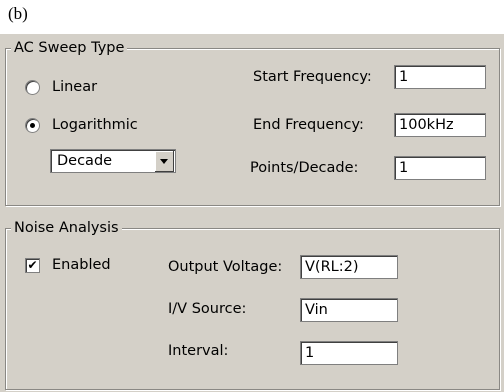  What do you see at coordinates (85, 161) in the screenshot?
I see `sweep-scale-value: Decade` at bounding box center [85, 161].